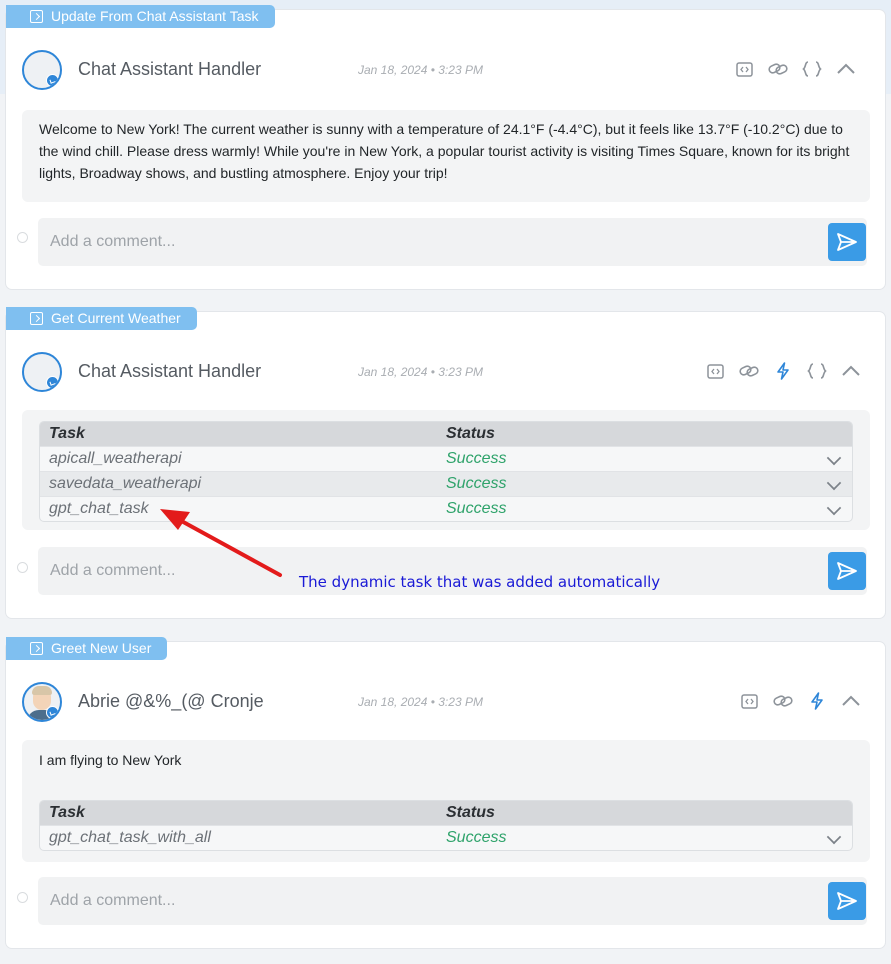 This screenshot has height=964, width=891. What do you see at coordinates (171, 701) in the screenshot?
I see `author-name: Abrie @&%_(@ Cronje` at bounding box center [171, 701].